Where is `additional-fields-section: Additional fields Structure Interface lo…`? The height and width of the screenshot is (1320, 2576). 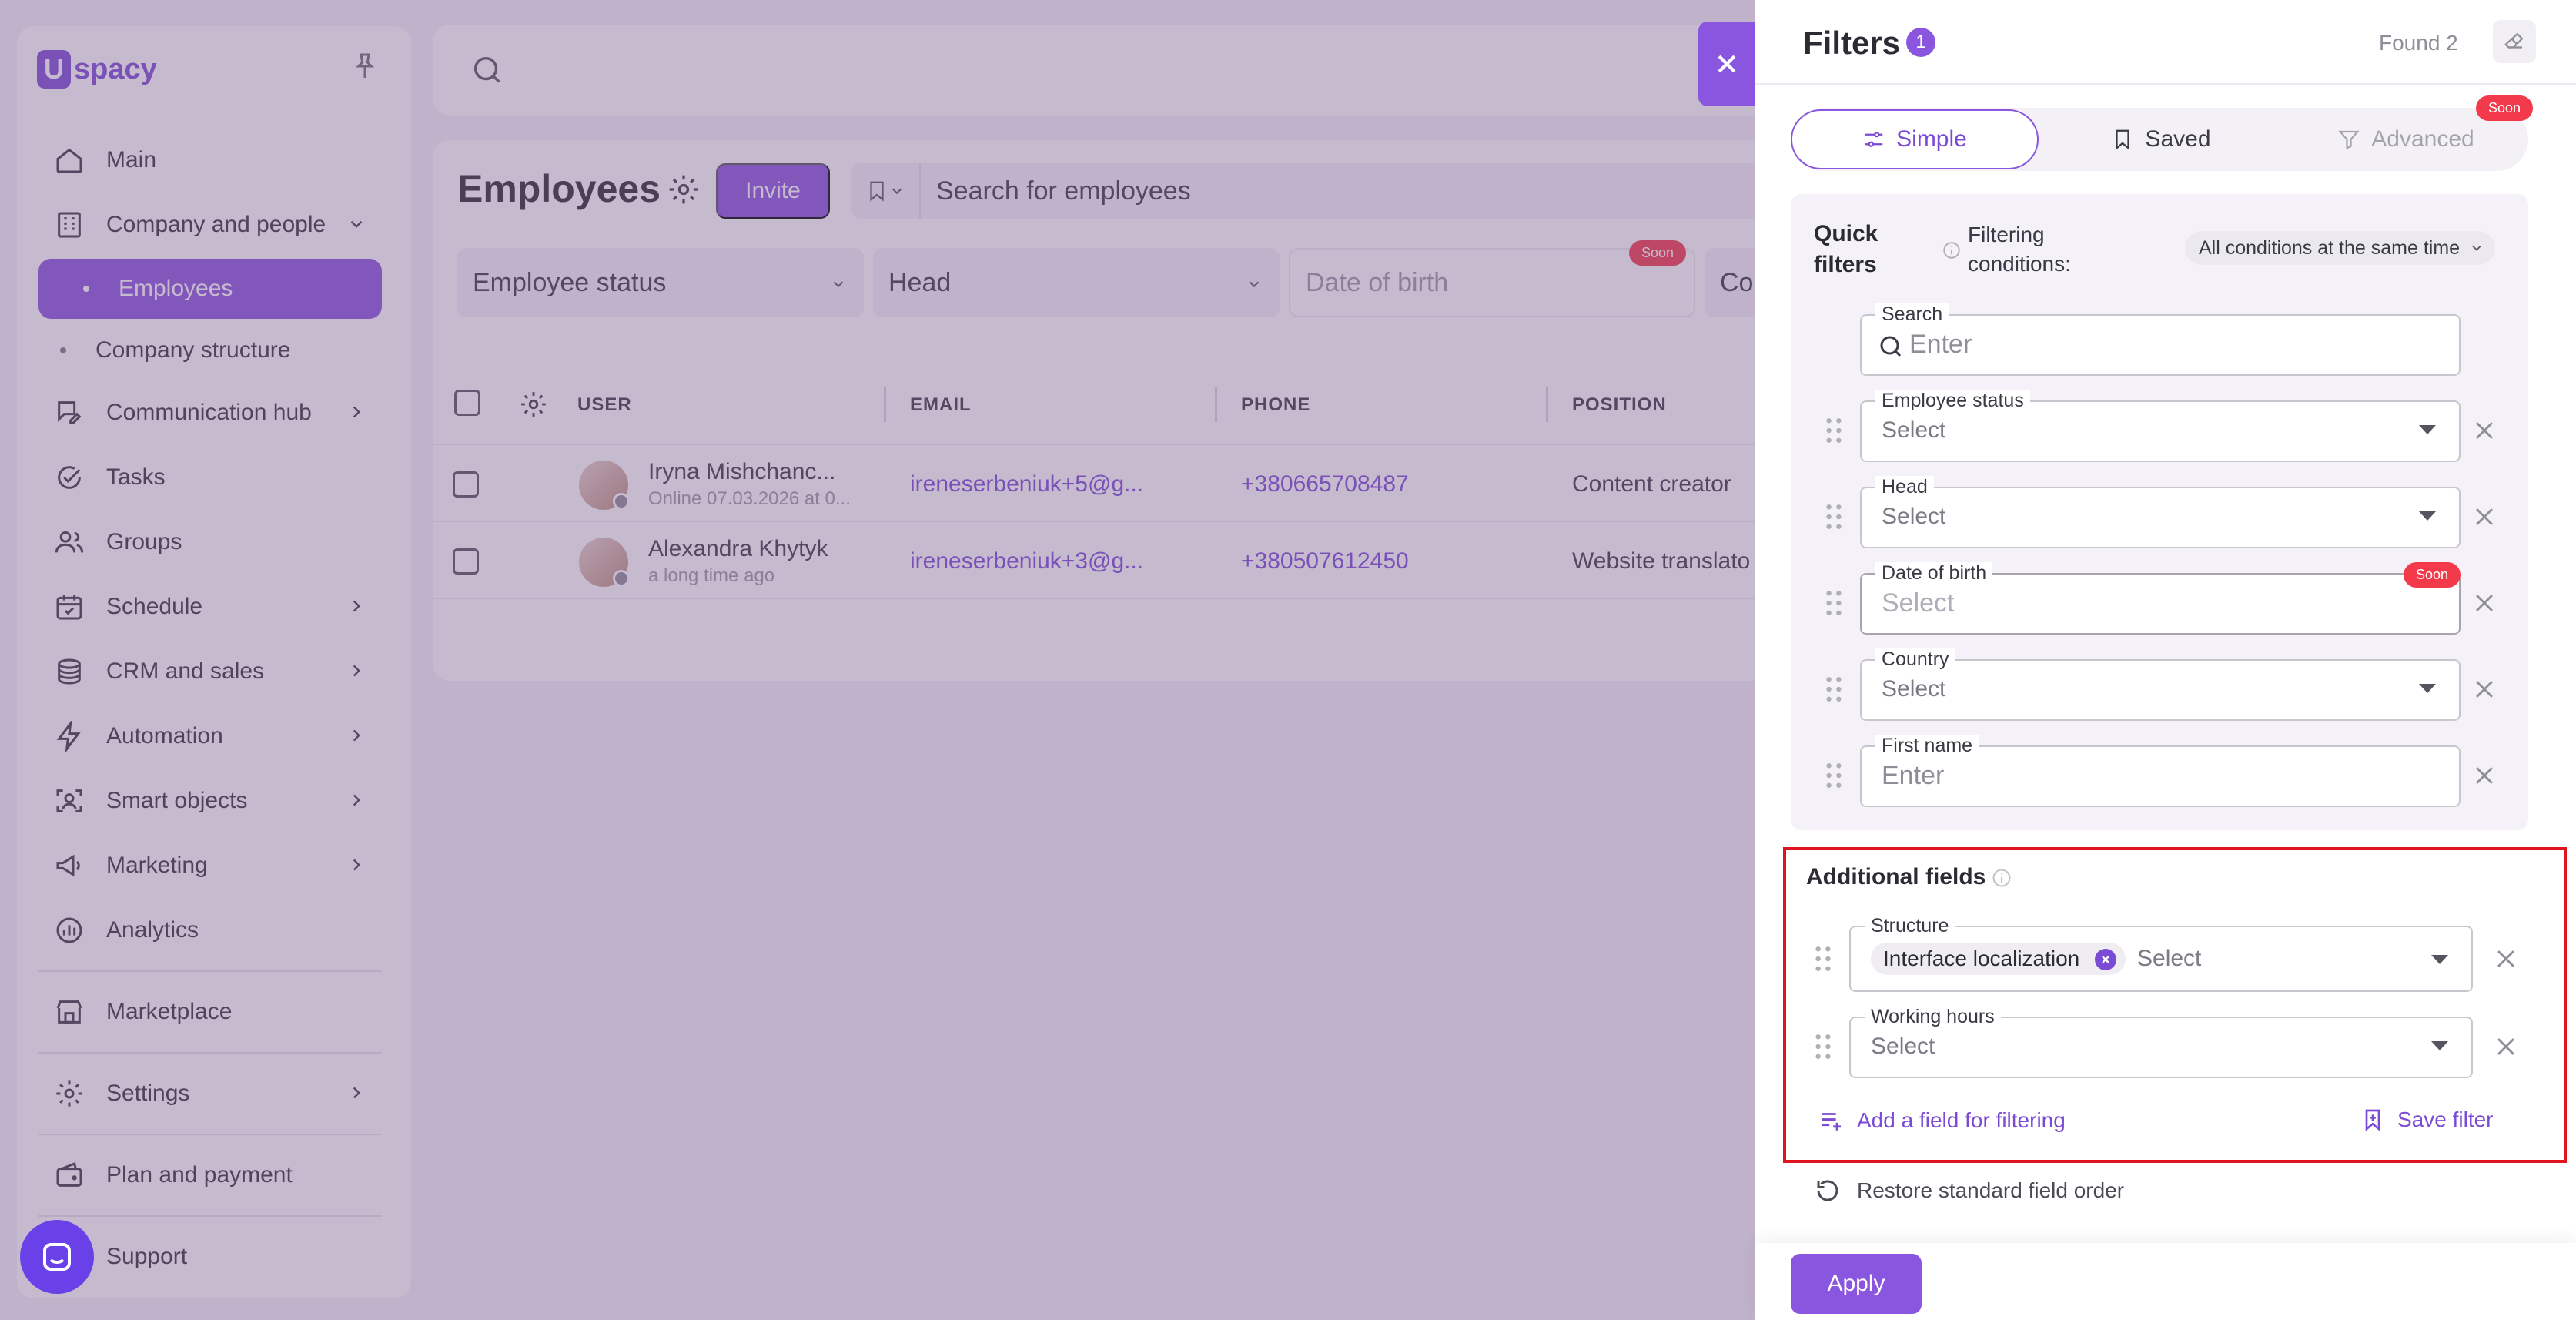
additional-fields-section: Additional fields Structure Interface lo… is located at coordinates (2175, 1005).